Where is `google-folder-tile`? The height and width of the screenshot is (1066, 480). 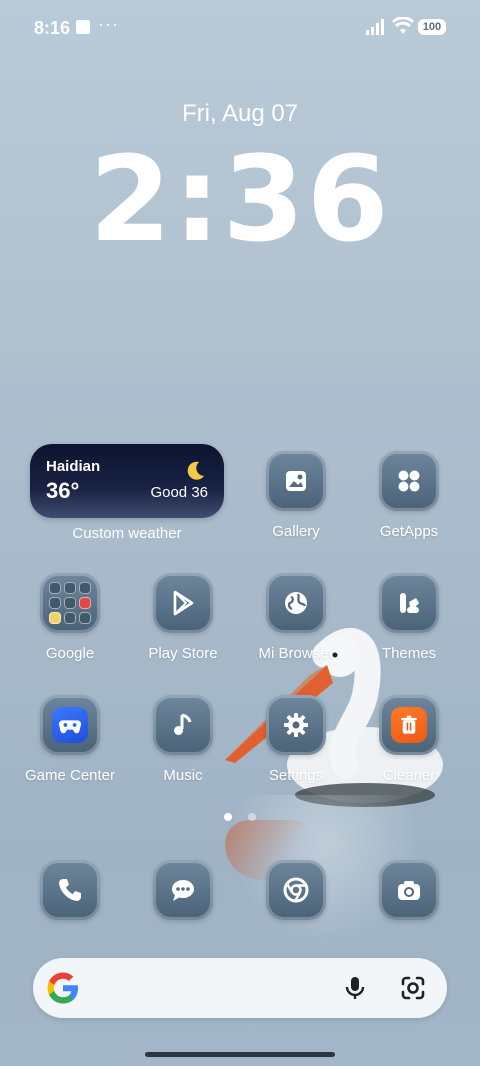 google-folder-tile is located at coordinates (70, 603).